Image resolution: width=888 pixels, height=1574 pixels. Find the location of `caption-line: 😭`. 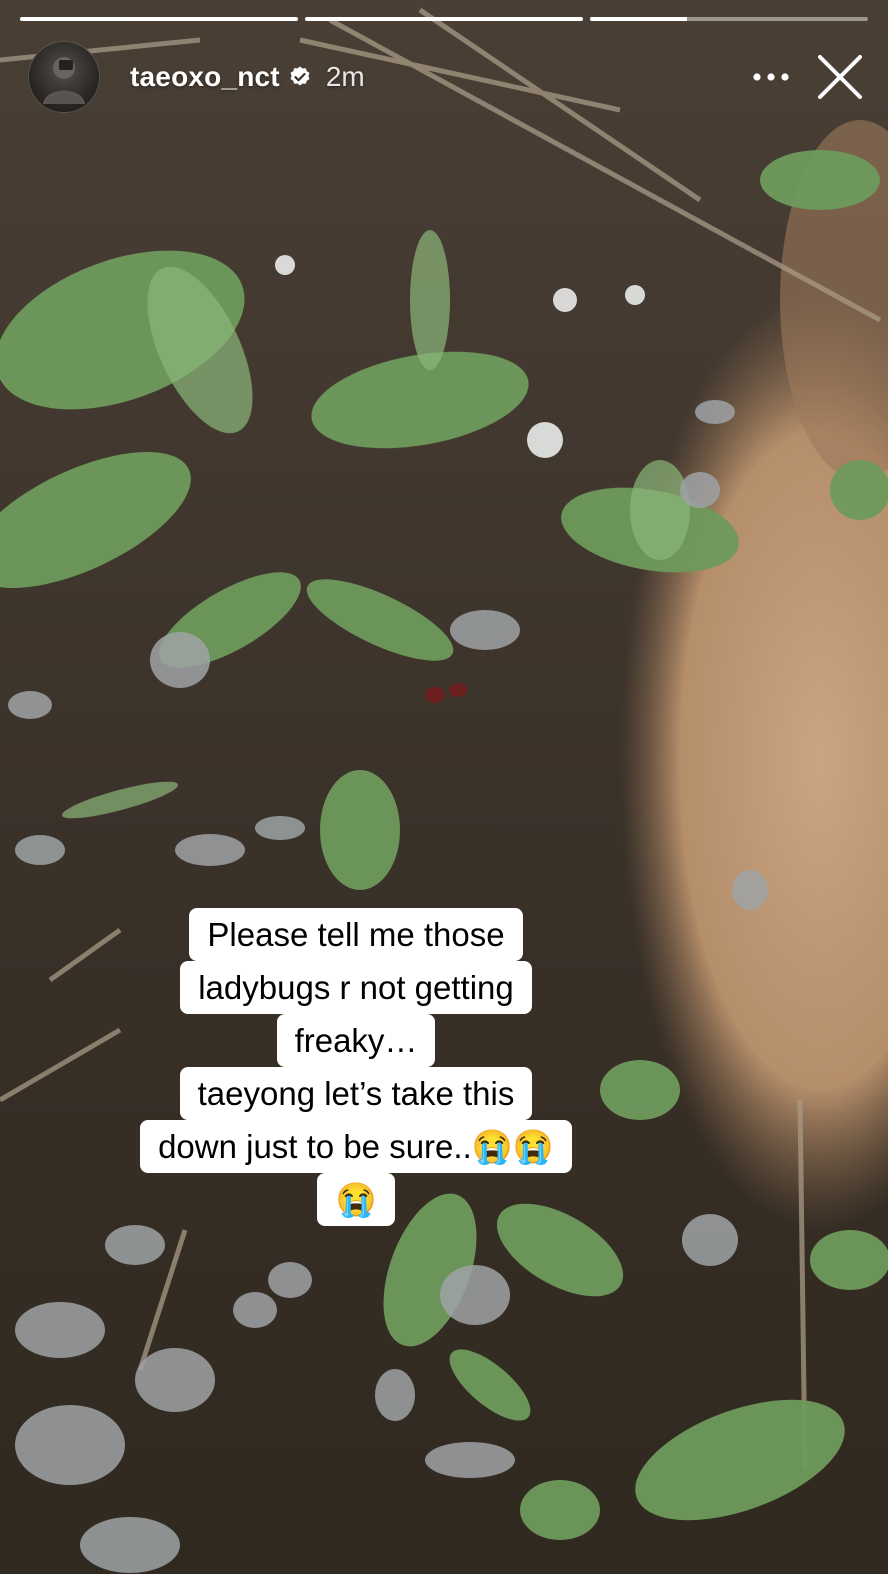

caption-line: 😭 is located at coordinates (356, 1199).